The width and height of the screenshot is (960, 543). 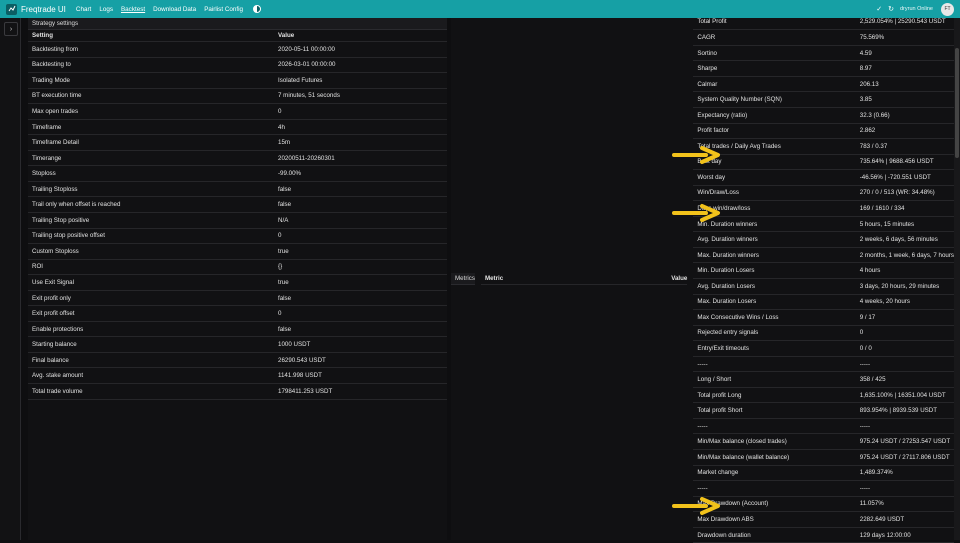 What do you see at coordinates (904, 224) in the screenshot?
I see `row-value: 5 hours, 15 minutes` at bounding box center [904, 224].